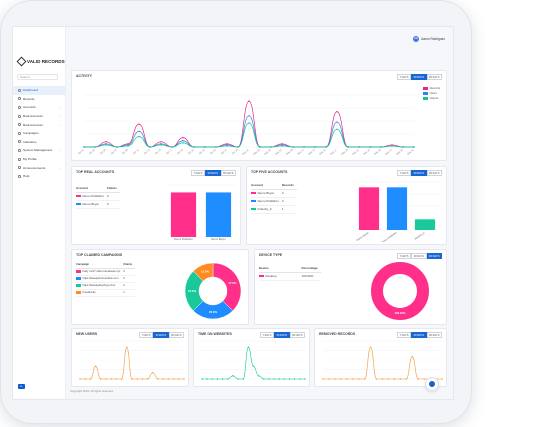 The image size is (558, 427). I want to click on new-users-card: NEW USERS 7 DAYS 30 DAYS 90 DAYS, so click(130, 357).